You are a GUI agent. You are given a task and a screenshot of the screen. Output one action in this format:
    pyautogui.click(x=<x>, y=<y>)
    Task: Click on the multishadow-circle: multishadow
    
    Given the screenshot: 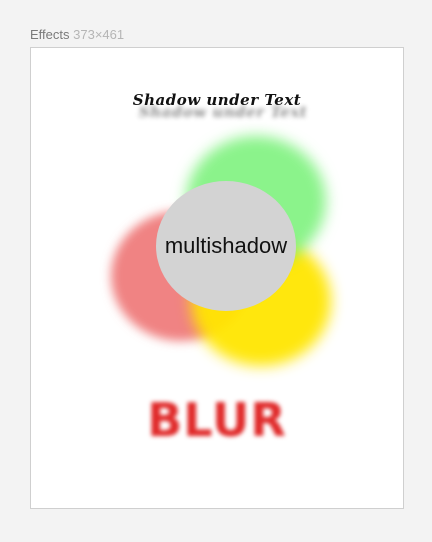 What is the action you would take?
    pyautogui.click(x=226, y=246)
    